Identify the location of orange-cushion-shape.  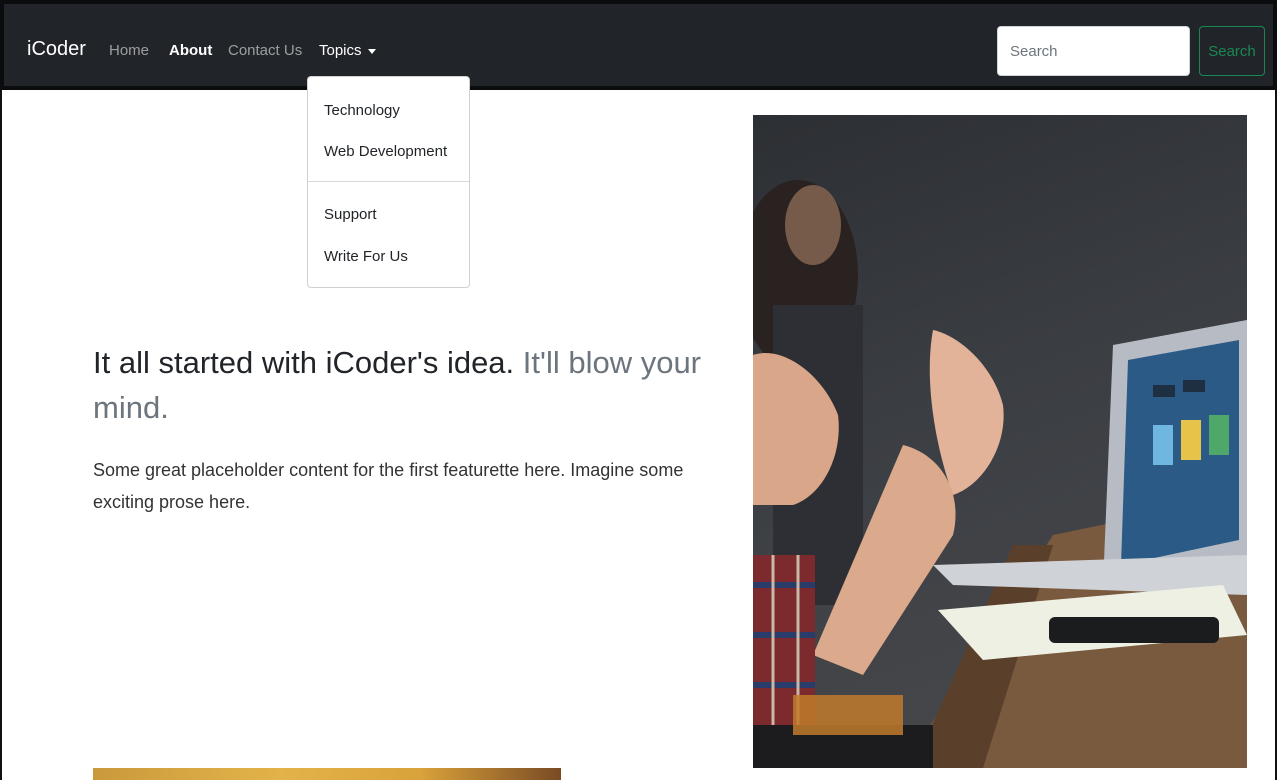
(848, 715).